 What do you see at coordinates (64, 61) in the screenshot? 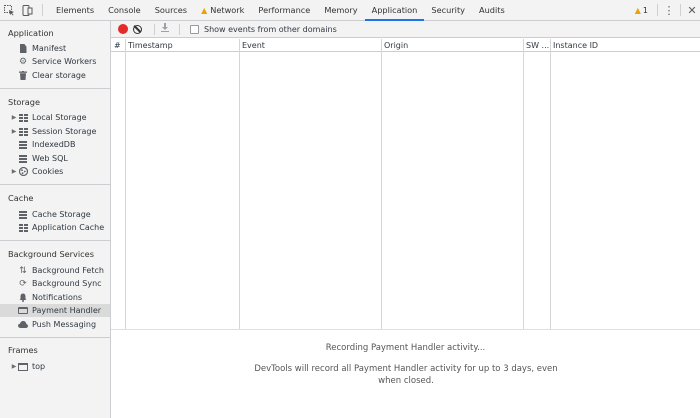
I see `sidebar-item-label: Service Workers` at bounding box center [64, 61].